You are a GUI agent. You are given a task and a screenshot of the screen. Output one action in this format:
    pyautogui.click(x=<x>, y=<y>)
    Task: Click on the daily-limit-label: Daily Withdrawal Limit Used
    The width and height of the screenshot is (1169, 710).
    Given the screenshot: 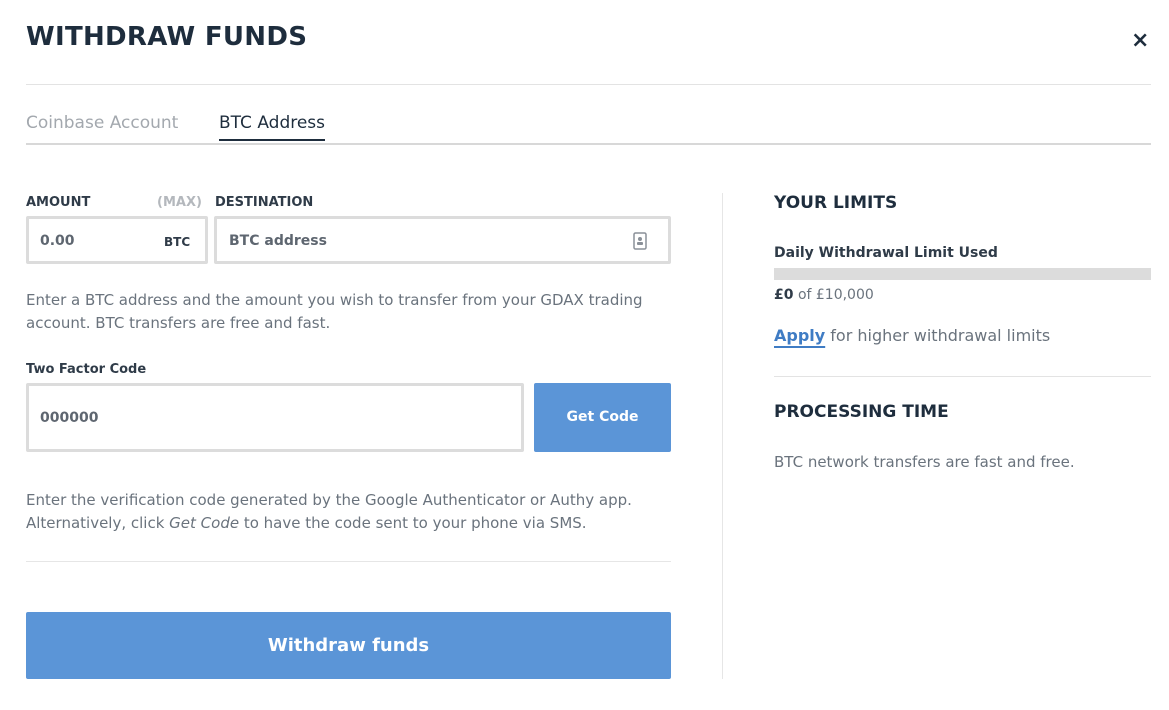 What is the action you would take?
    pyautogui.click(x=886, y=253)
    